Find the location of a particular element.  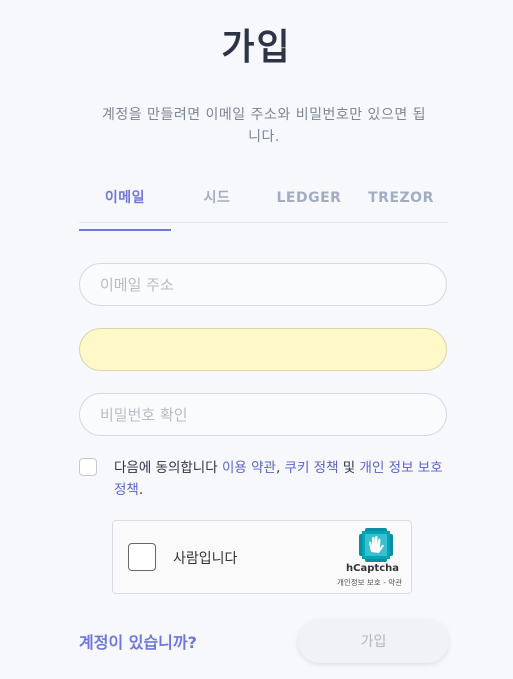

auth-method-tabs: 이메일 시드 LEDGER TREZOR is located at coordinates (263, 206).